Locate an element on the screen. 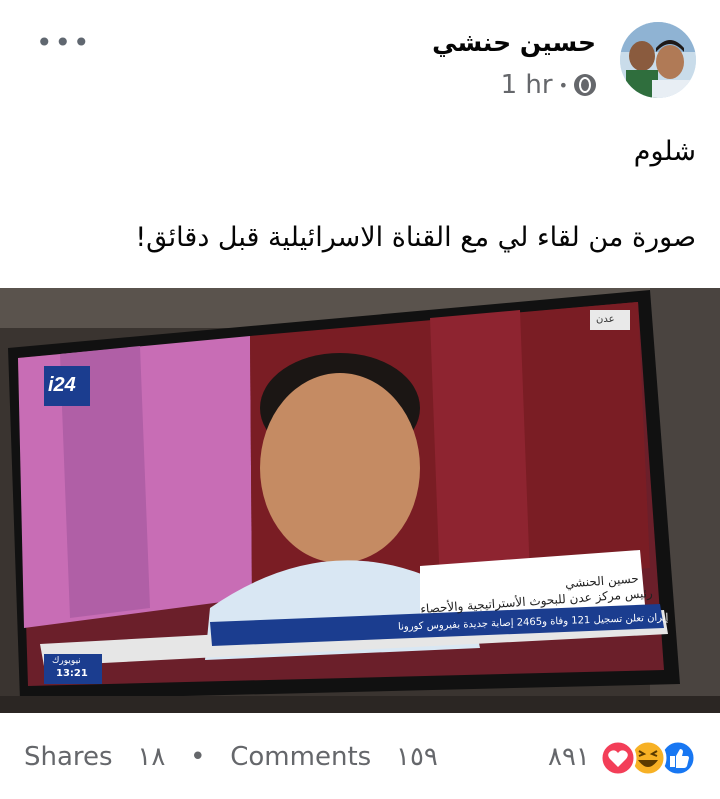 Image resolution: width=720 pixels, height=799 pixels. tv-channel-logo: i24 is located at coordinates (62, 385).